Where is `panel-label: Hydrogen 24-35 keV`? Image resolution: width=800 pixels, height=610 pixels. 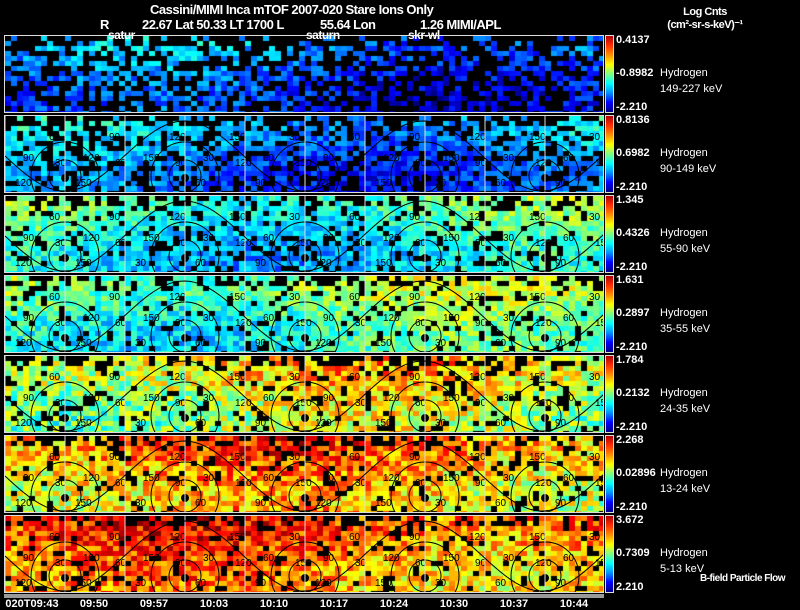
panel-label: Hydrogen 24-35 keV is located at coordinates (685, 401).